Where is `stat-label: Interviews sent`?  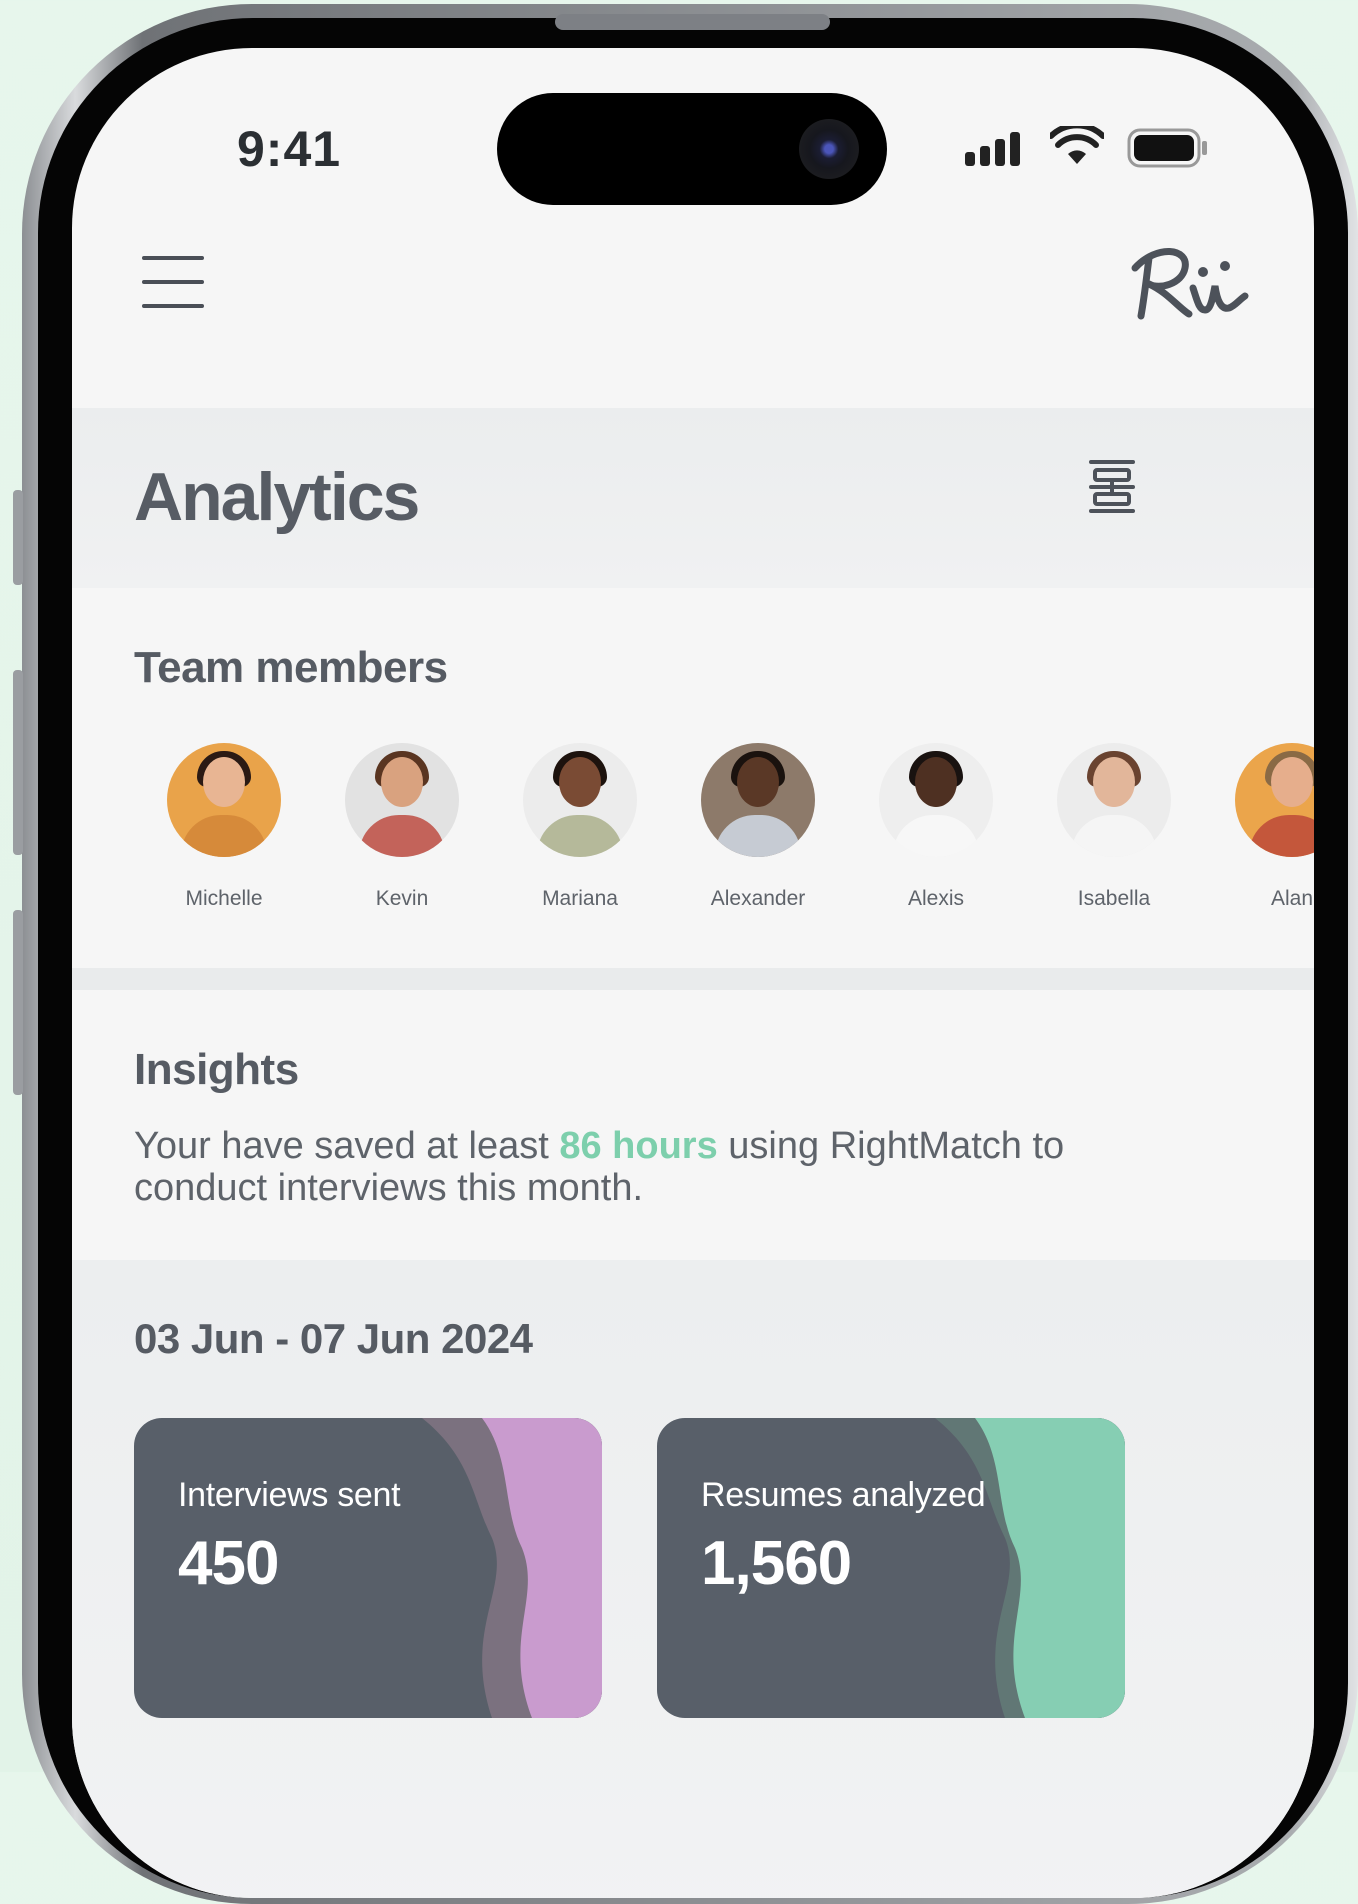
stat-label: Interviews sent is located at coordinates (289, 1495).